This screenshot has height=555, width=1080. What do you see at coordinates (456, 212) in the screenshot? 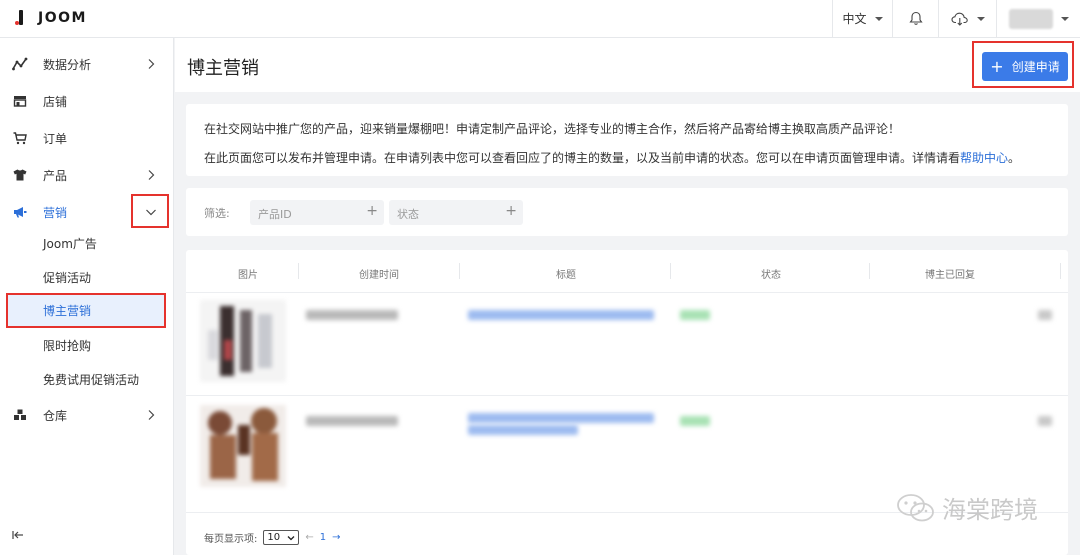
I see `status-filter: 状态 +` at bounding box center [456, 212].